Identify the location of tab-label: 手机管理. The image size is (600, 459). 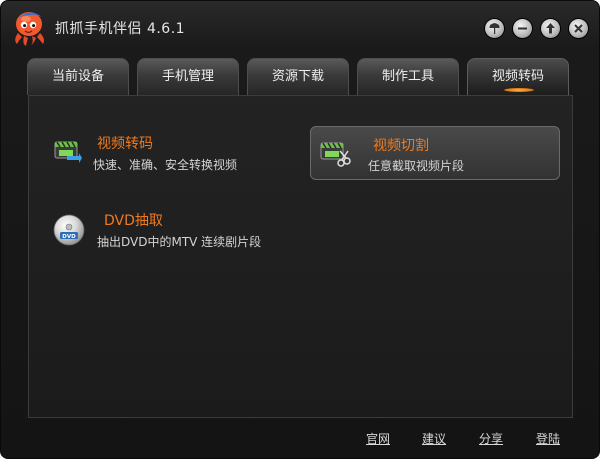
(187, 76).